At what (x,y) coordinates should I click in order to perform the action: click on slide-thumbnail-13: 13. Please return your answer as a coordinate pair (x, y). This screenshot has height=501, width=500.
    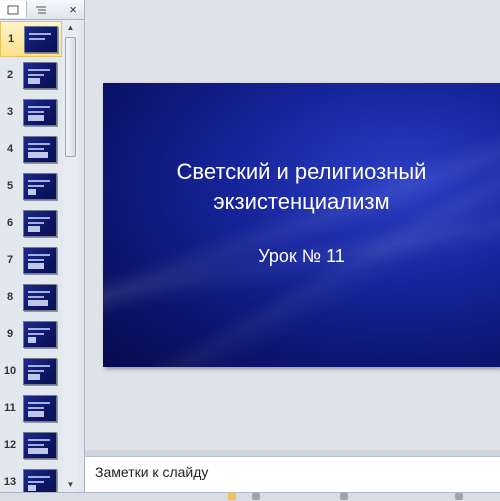
    Looking at the image, I should click on (31, 478).